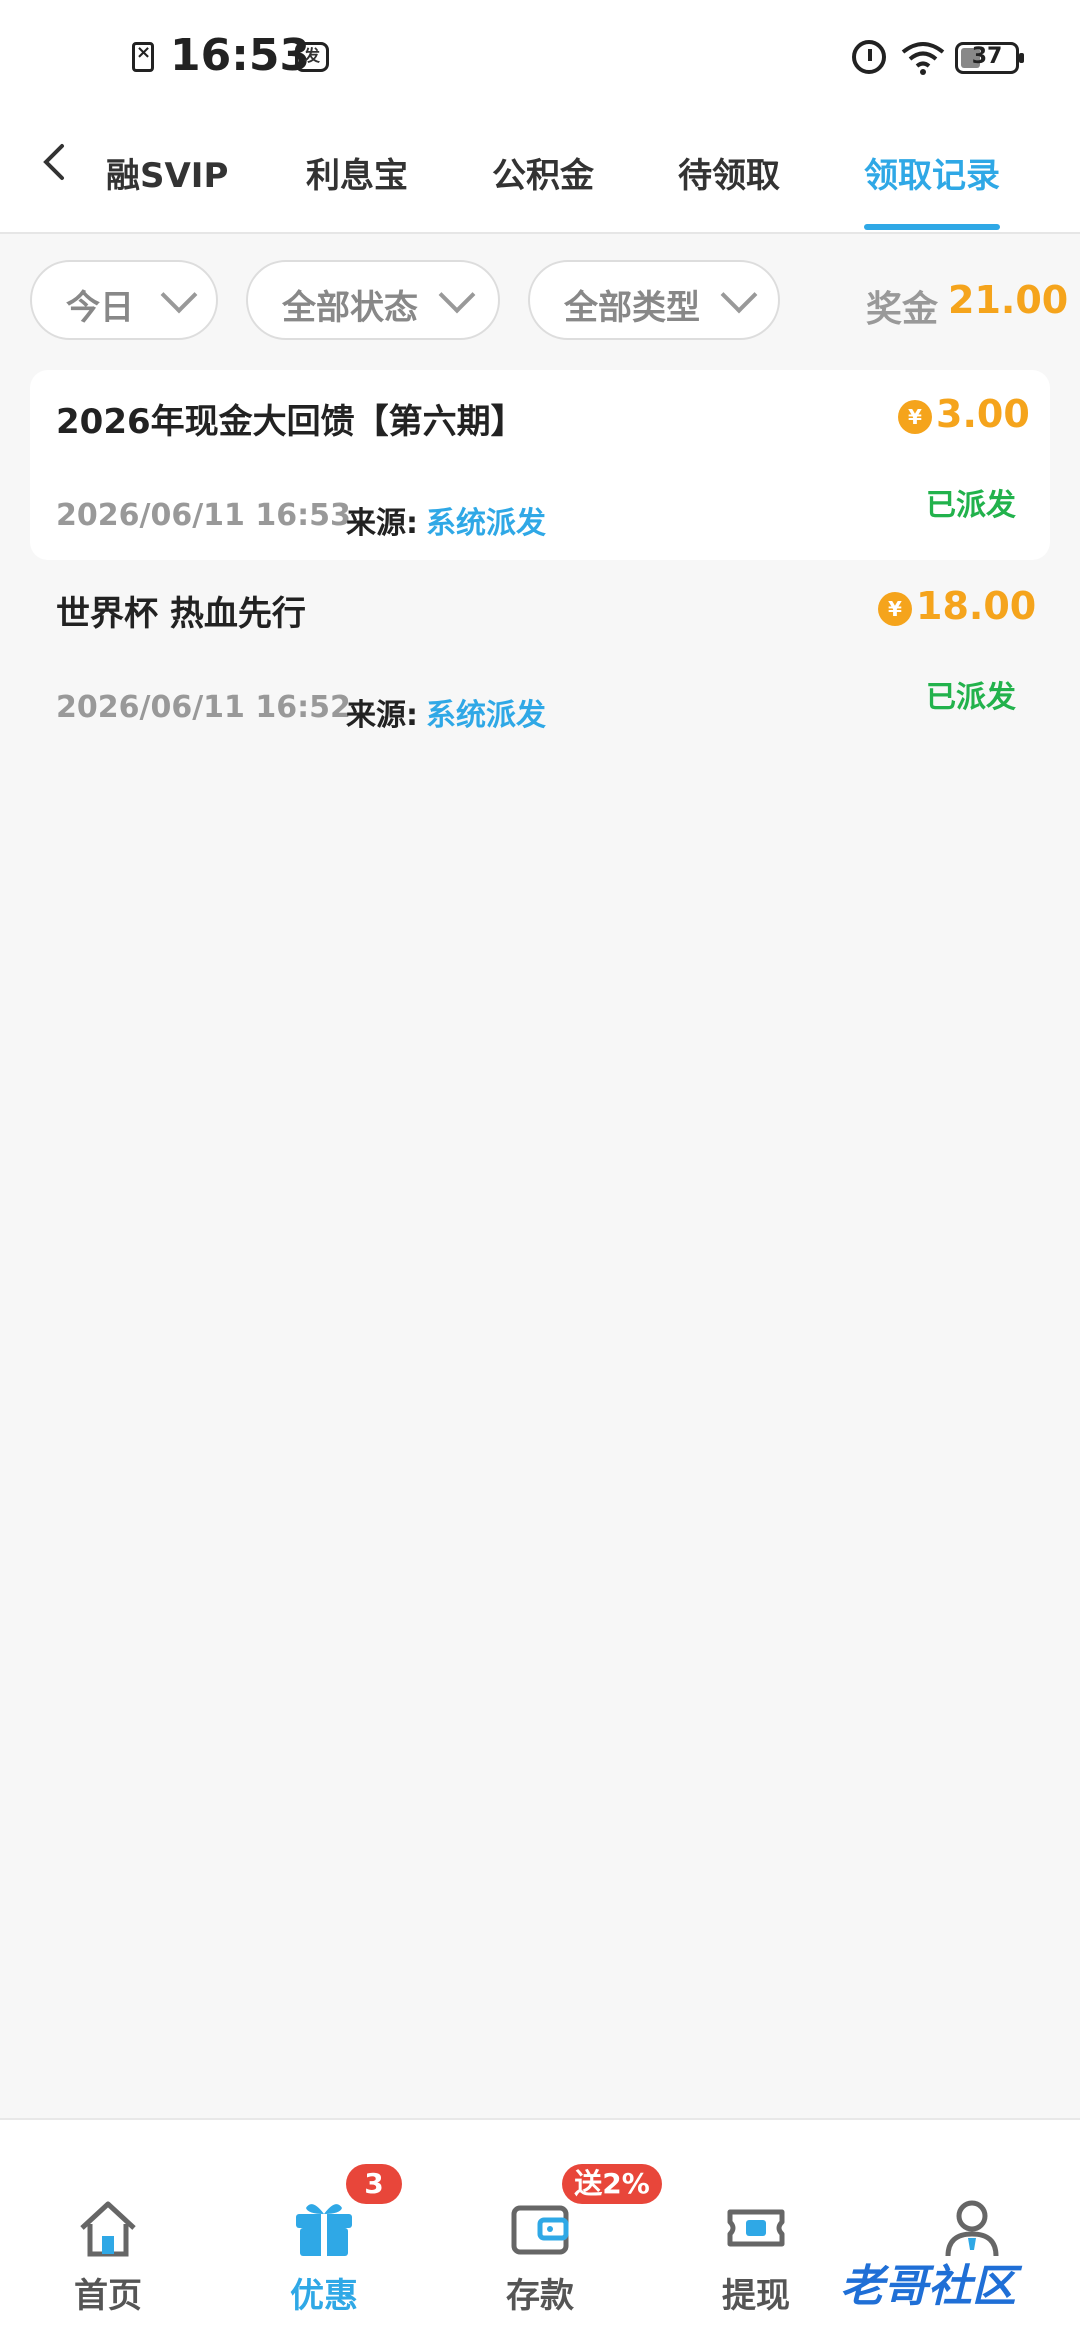 Image resolution: width=1080 pixels, height=2342 pixels. Describe the element at coordinates (108, 2296) in the screenshot. I see `nav-home-label: 首页` at that location.